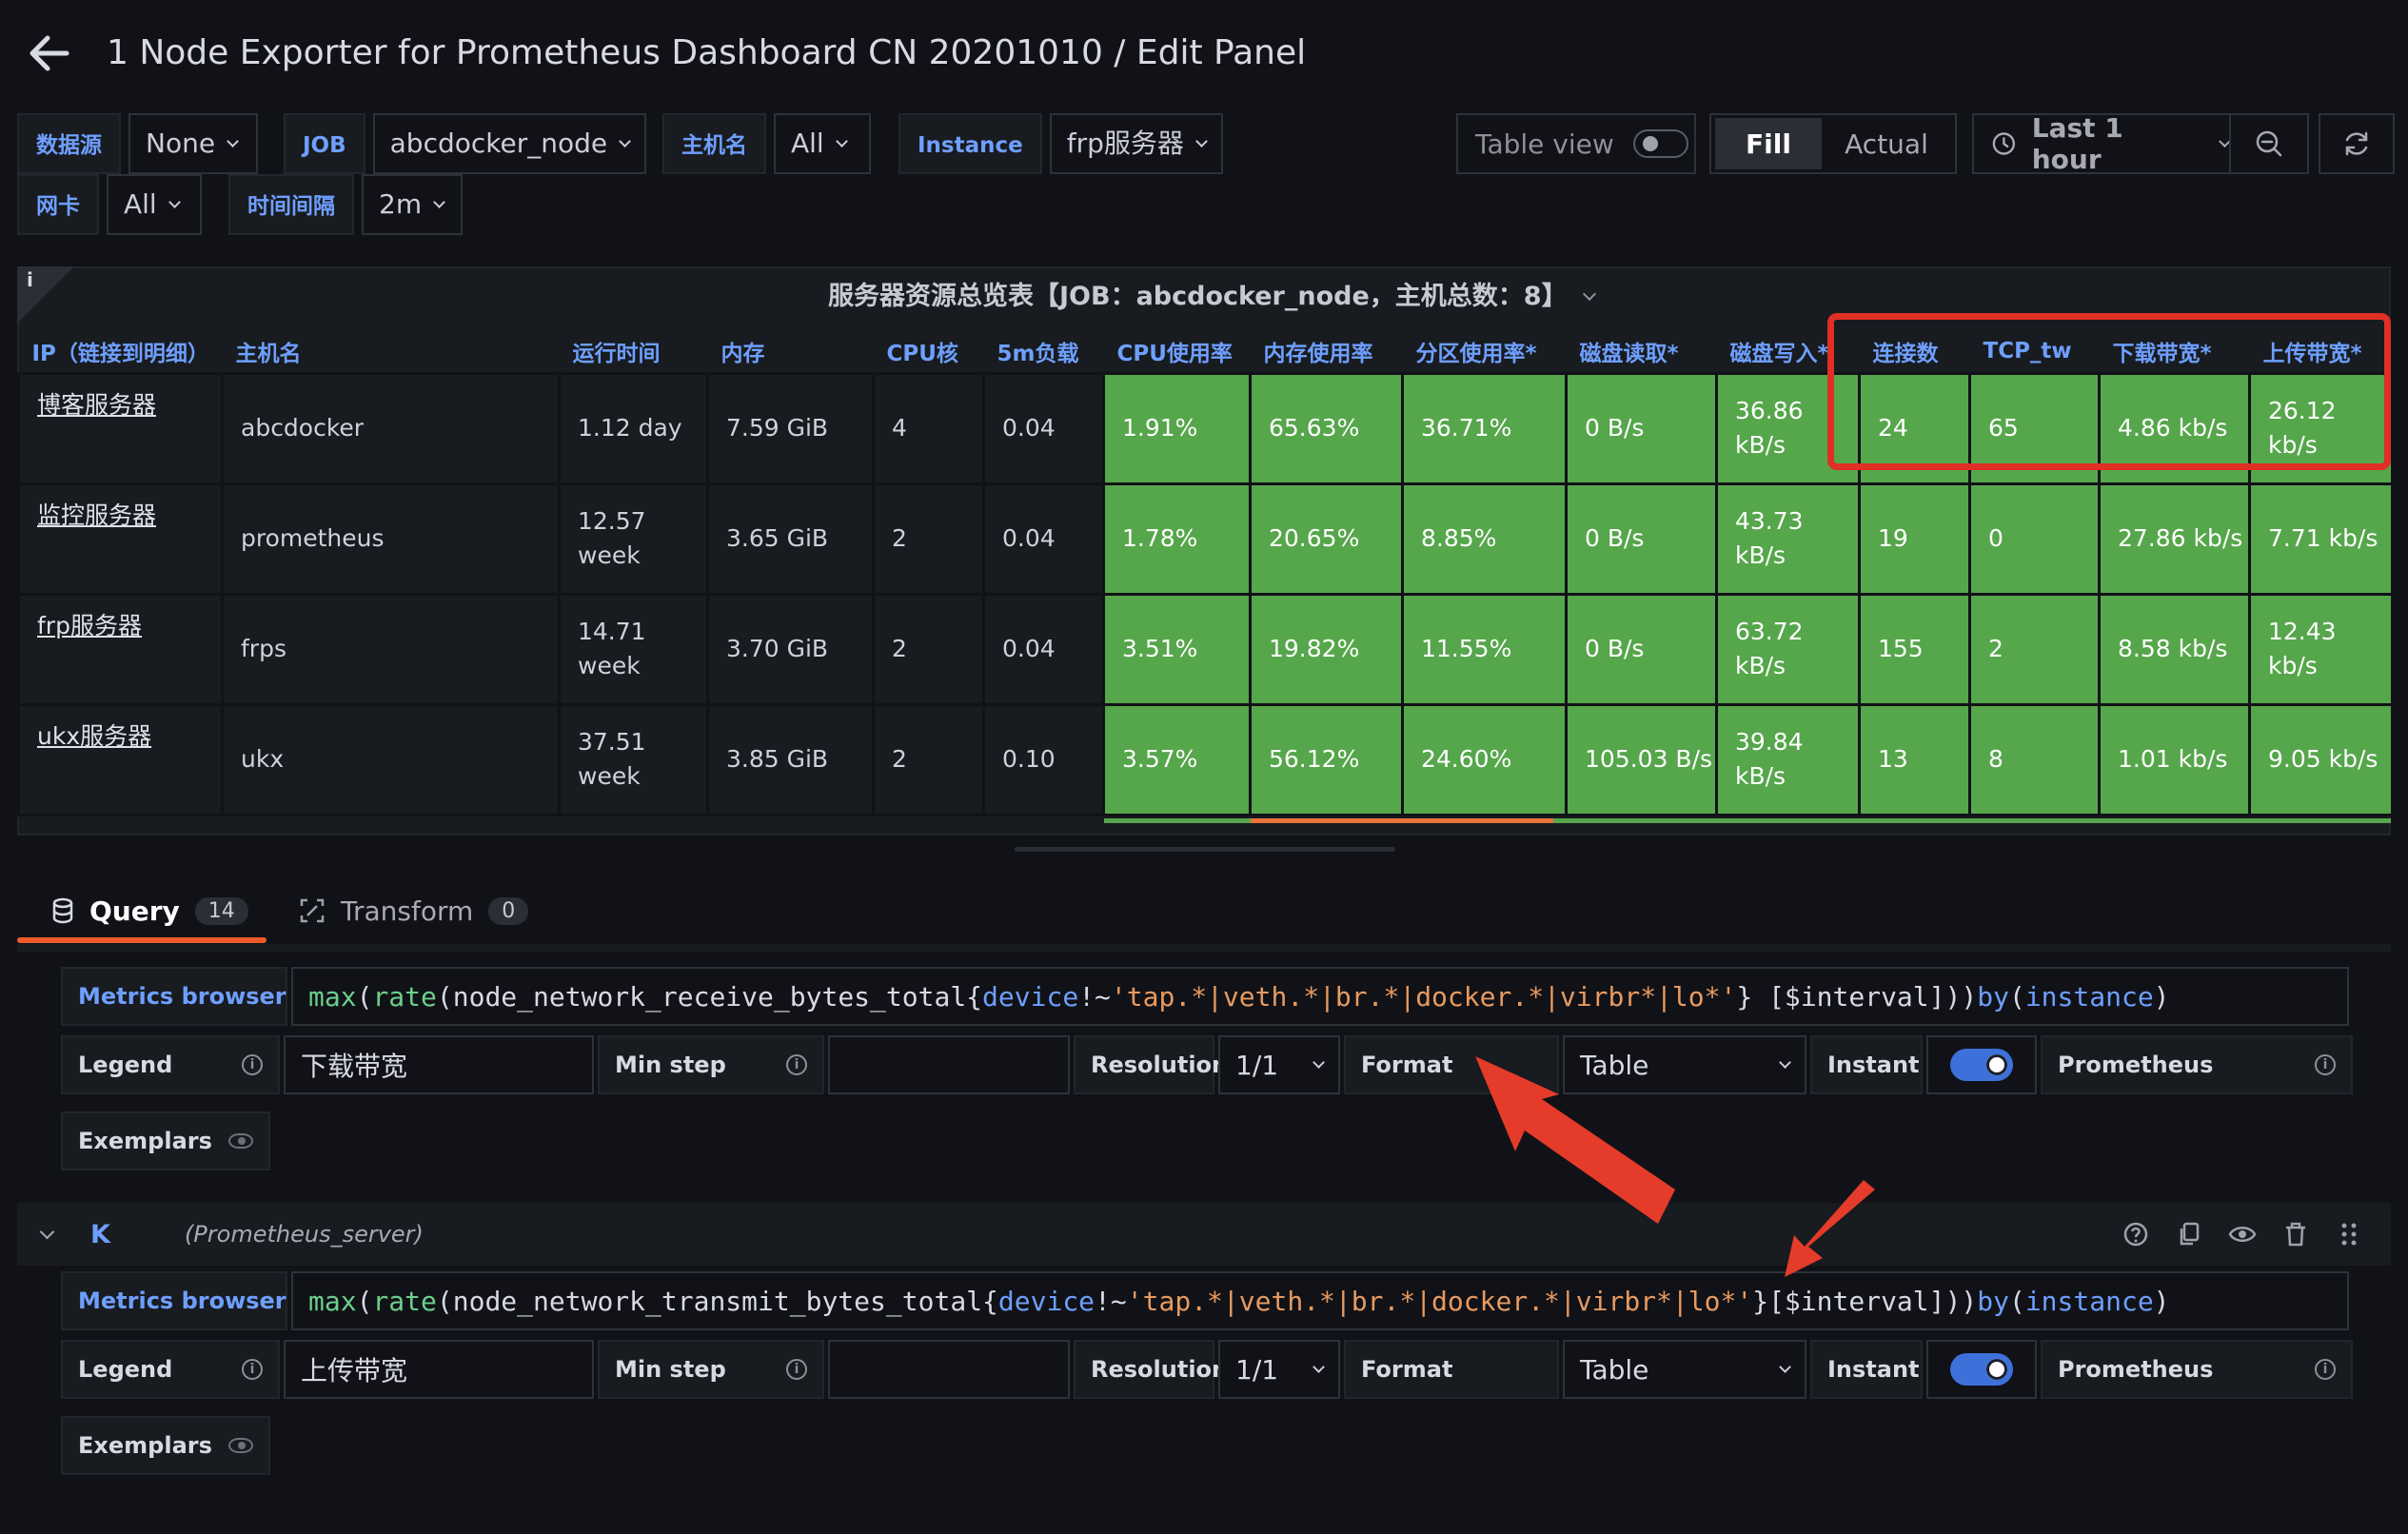 The width and height of the screenshot is (2408, 1534). I want to click on variable-datasource: 数据源 None, so click(137, 144).